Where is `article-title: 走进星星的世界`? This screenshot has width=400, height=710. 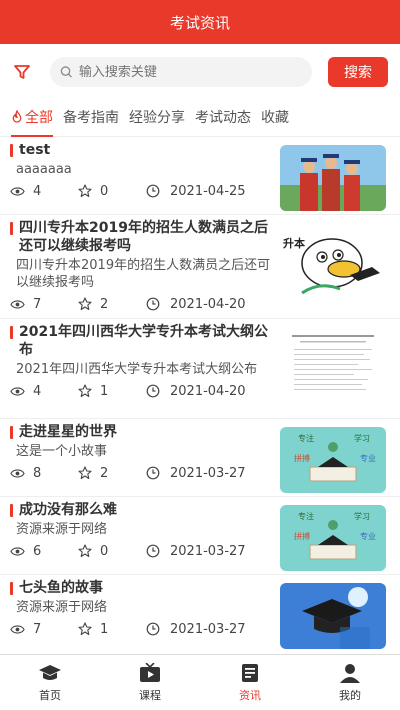
article-title: 走进星星的世界 is located at coordinates (141, 432).